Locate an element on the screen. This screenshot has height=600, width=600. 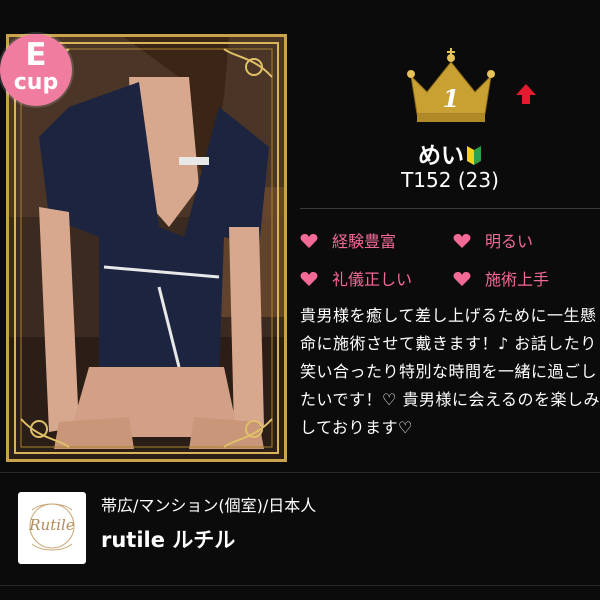
tag-label: 明るい is located at coordinates (509, 241).